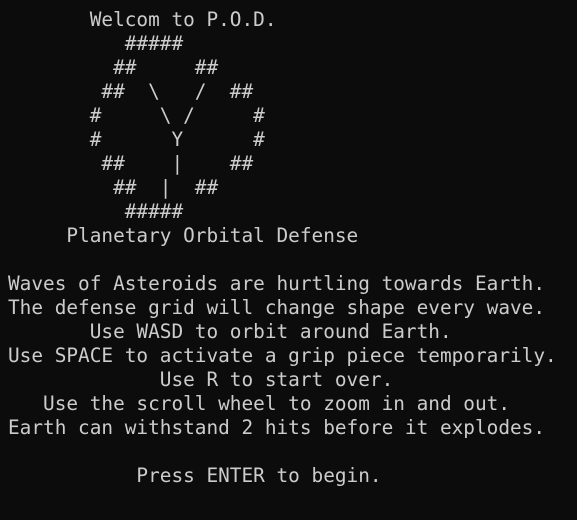 Image resolution: width=577 pixels, height=520 pixels. Describe the element at coordinates (195, 475) in the screenshot. I see `press-enter-prompt: Press ENTER to begin.` at that location.